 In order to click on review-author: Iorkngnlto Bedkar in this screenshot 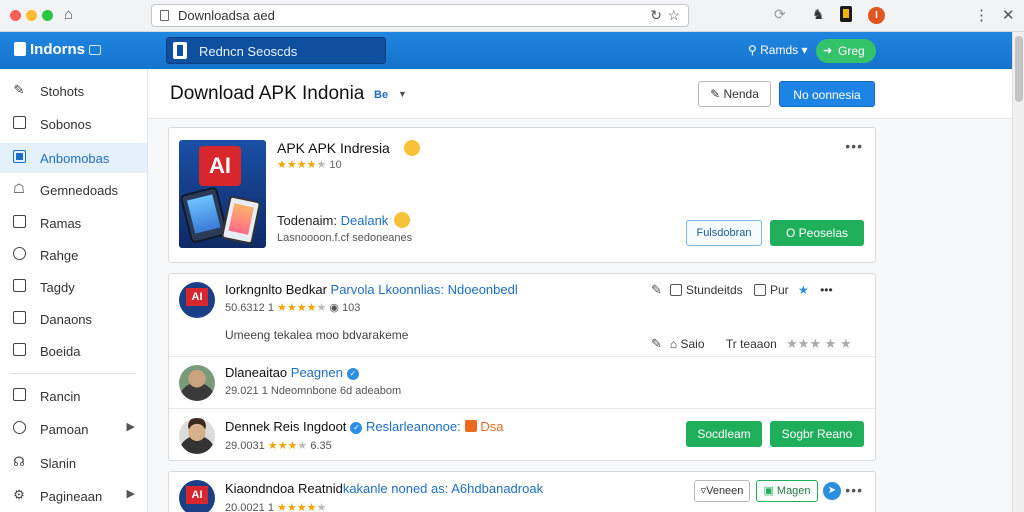, I will do `click(276, 289)`.